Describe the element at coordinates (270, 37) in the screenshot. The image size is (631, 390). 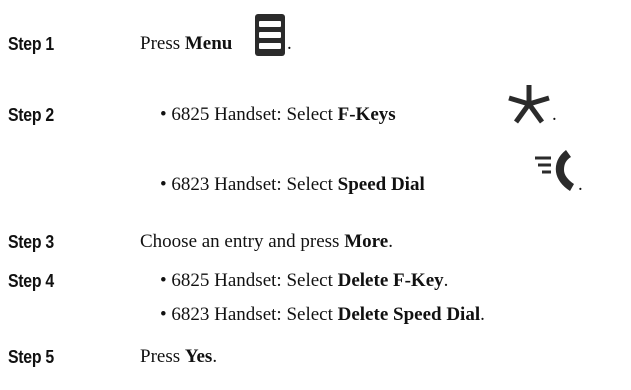
I see `menu-icon` at that location.